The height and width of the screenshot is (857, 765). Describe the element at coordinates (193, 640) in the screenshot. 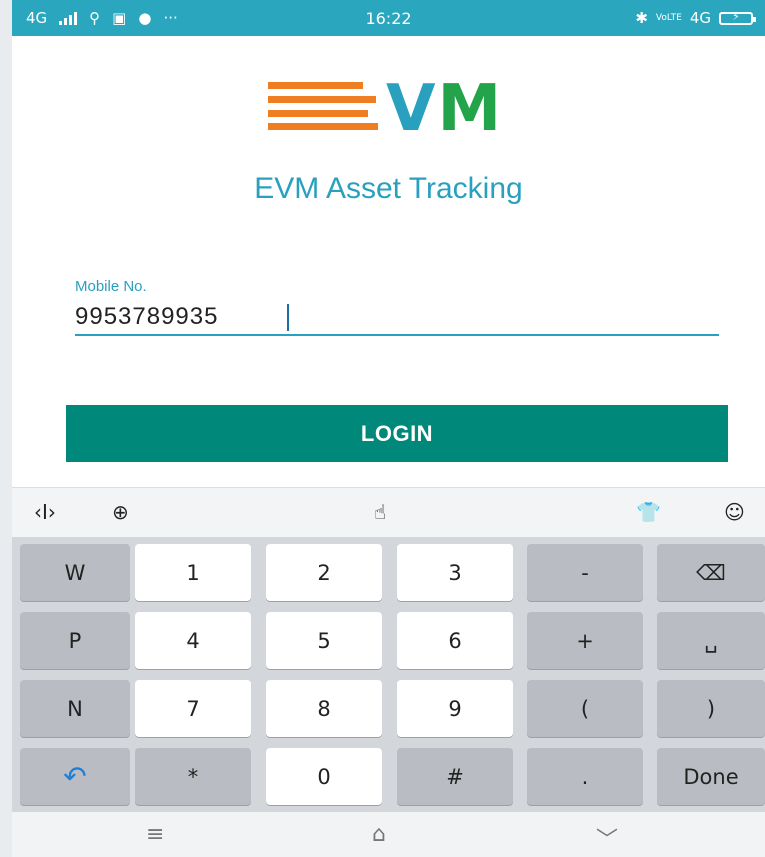

I see `key-4: 4` at that location.